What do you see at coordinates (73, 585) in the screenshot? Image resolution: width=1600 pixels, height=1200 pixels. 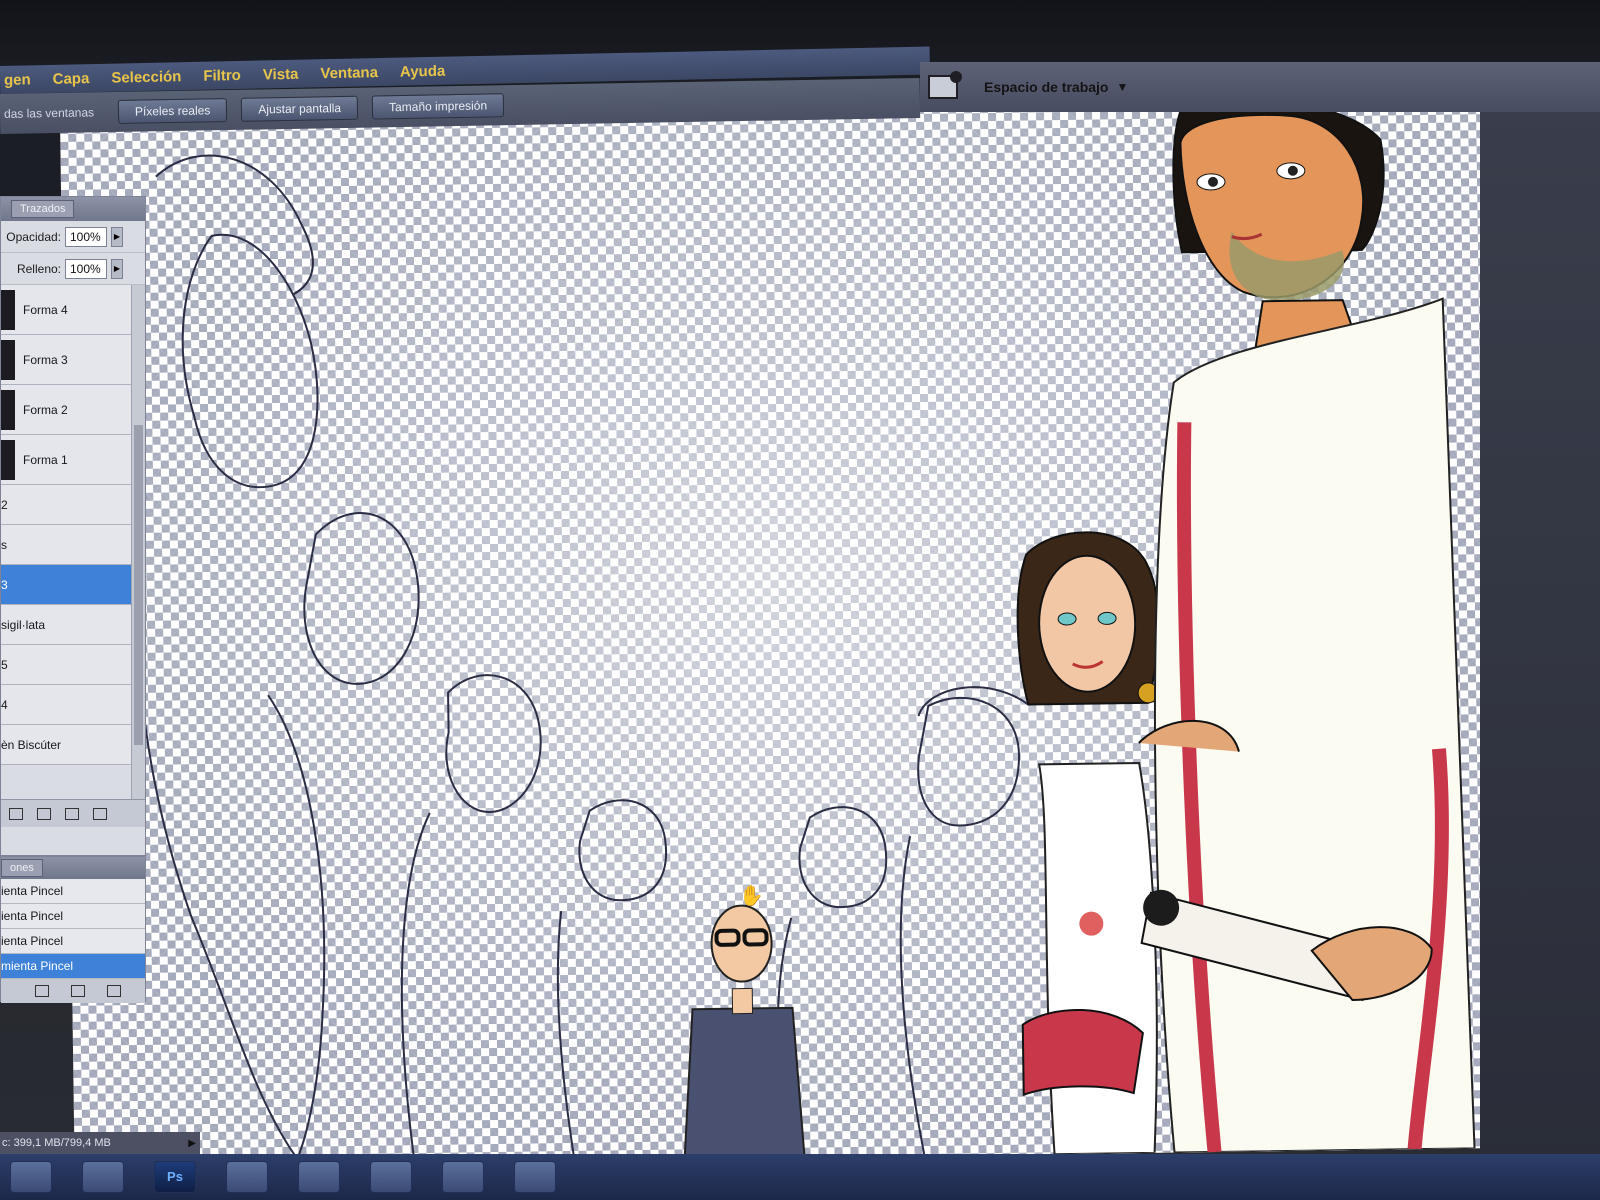 I see `layer-row-3: 3` at bounding box center [73, 585].